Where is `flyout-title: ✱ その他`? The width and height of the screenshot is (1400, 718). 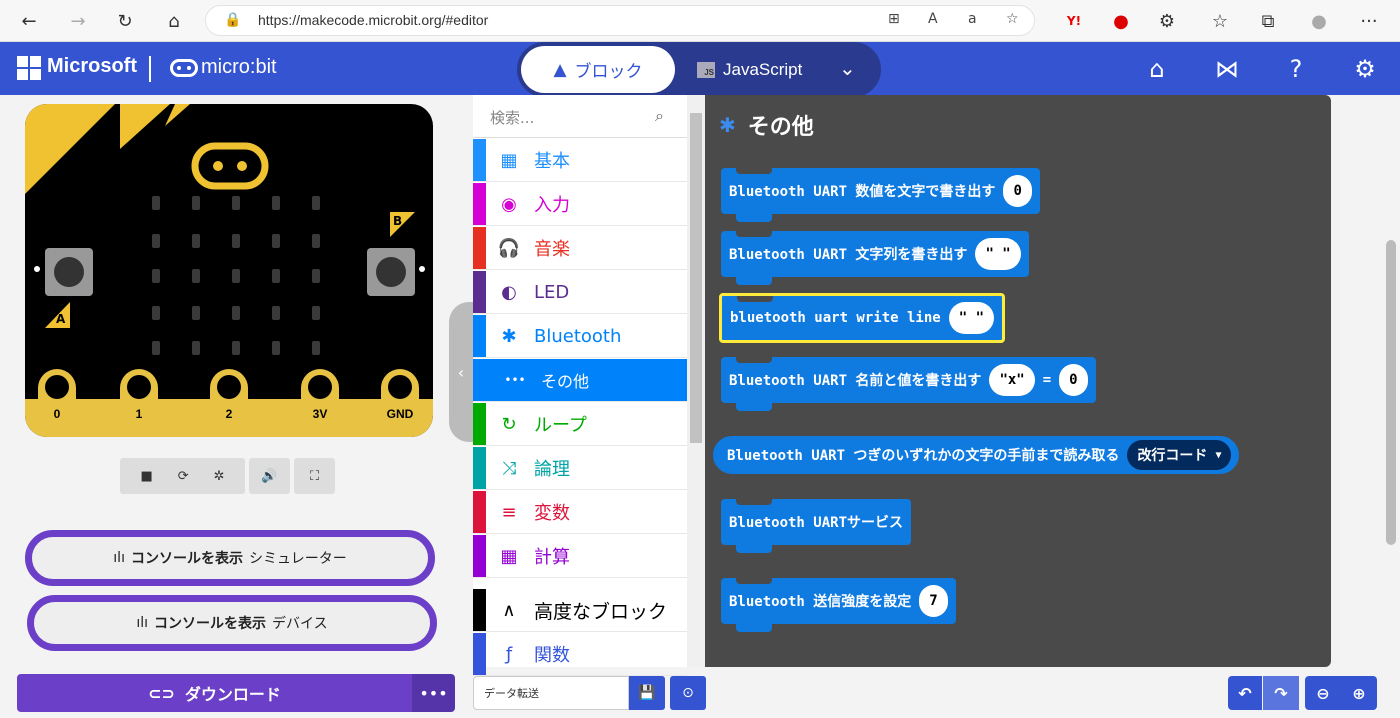
flyout-title: ✱ その他 is located at coordinates (766, 125).